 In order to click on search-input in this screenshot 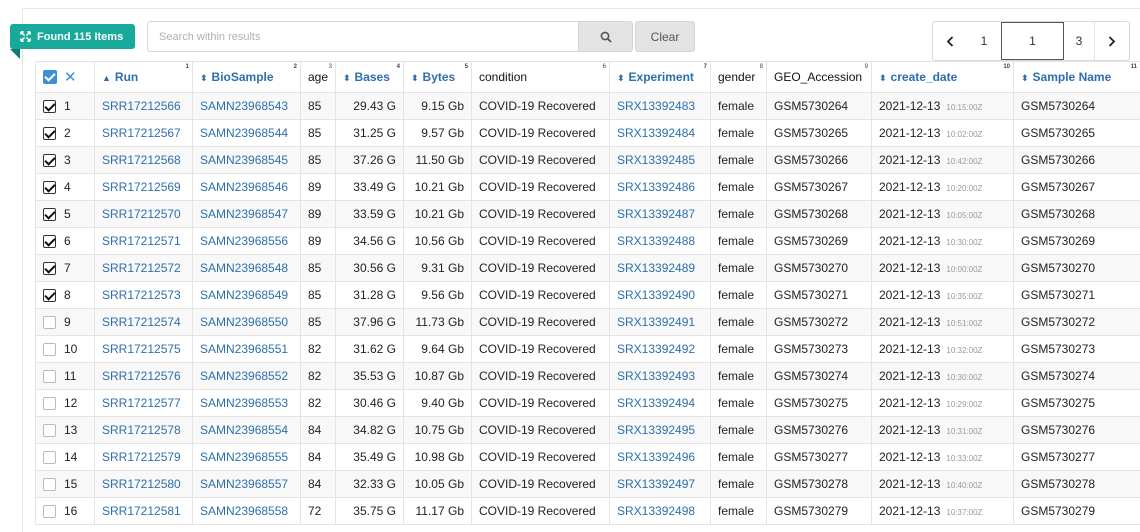, I will do `click(362, 36)`.